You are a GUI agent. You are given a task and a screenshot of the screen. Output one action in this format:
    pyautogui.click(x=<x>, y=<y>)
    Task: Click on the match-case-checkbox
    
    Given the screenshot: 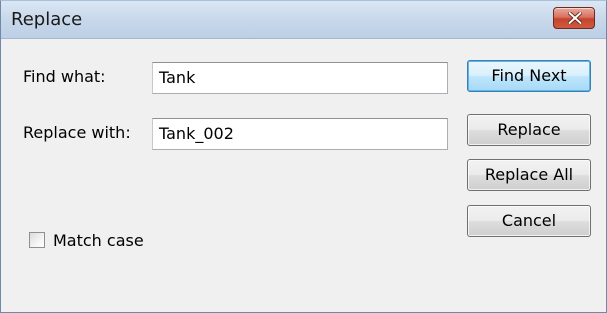 What is the action you would take?
    pyautogui.click(x=37, y=240)
    